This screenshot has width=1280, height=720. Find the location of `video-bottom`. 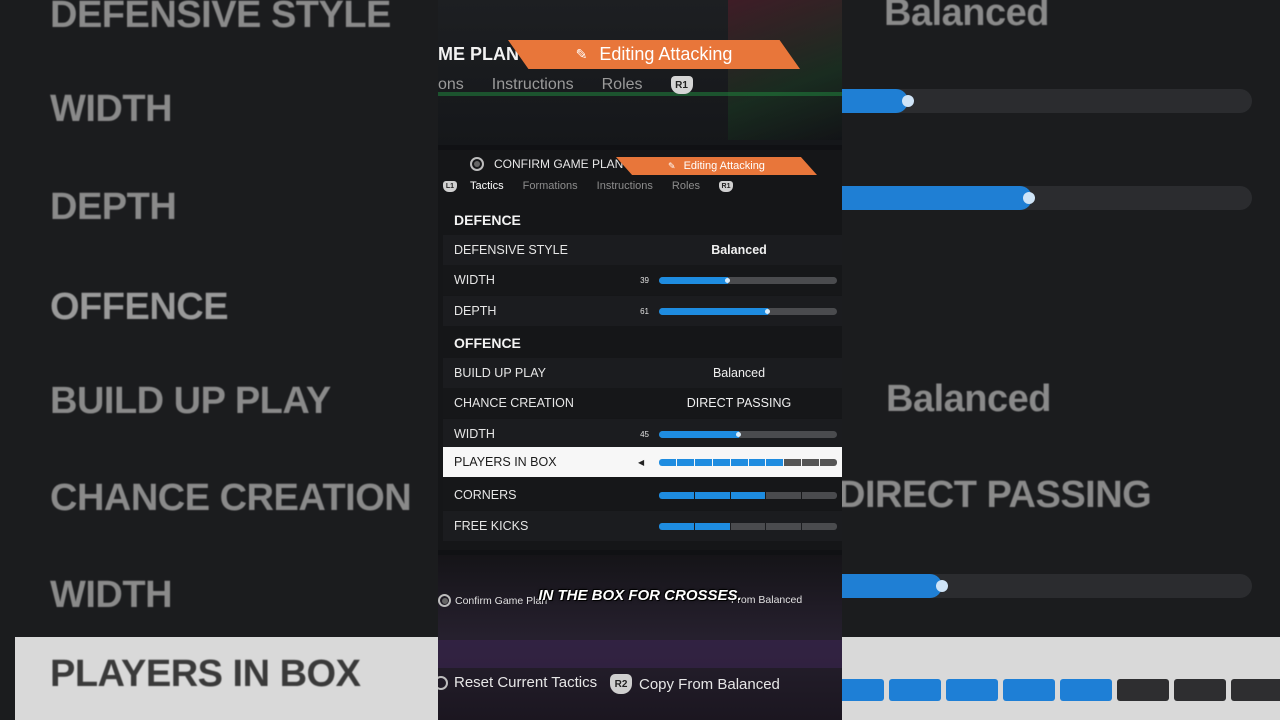

video-bottom is located at coordinates (640, 637).